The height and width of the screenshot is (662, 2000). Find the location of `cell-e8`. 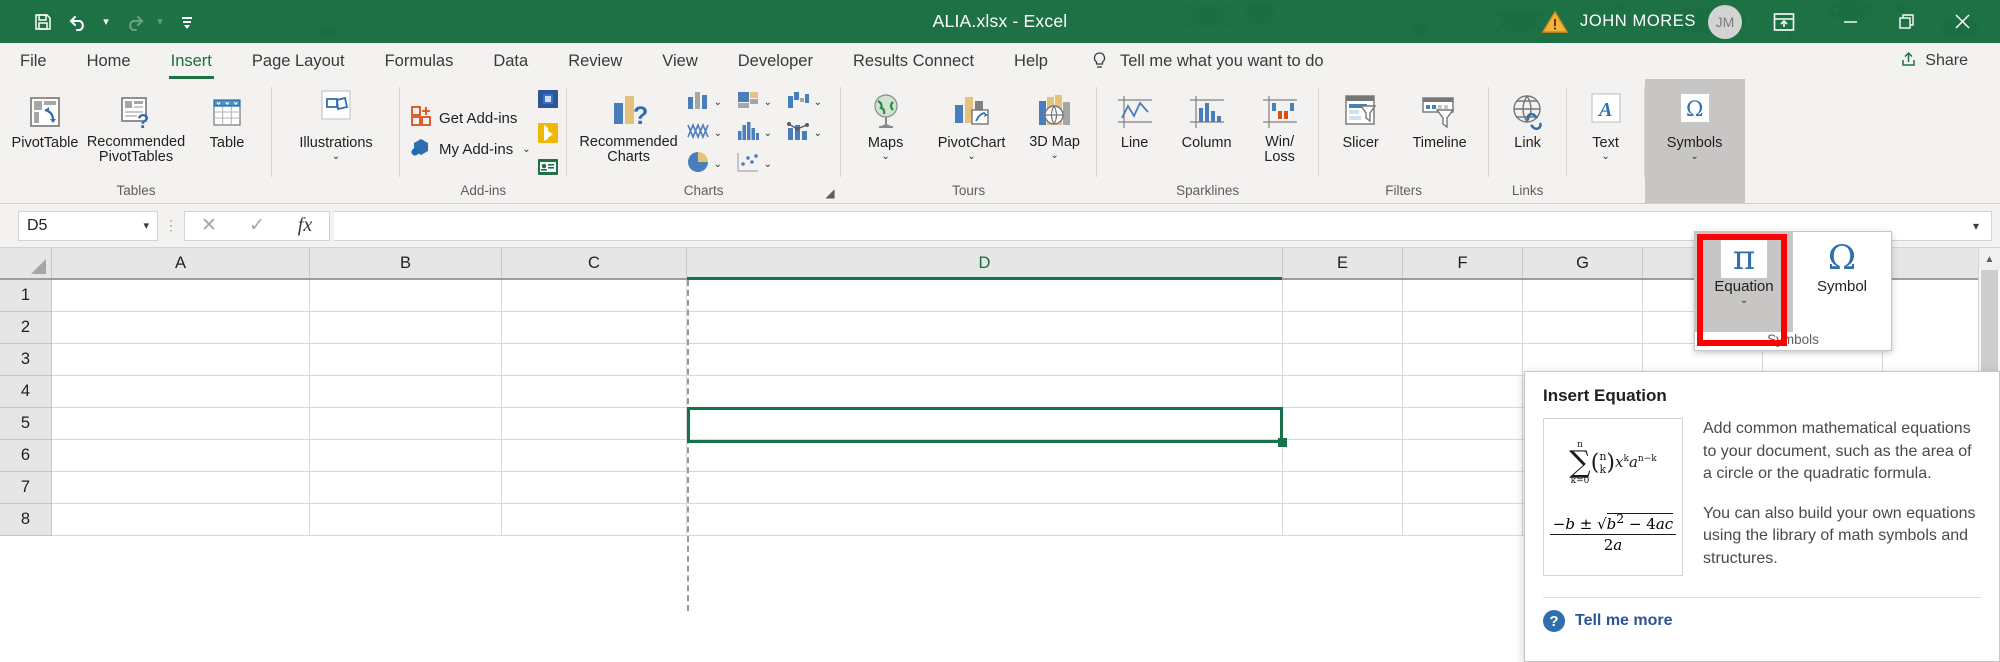

cell-e8 is located at coordinates (1343, 520).